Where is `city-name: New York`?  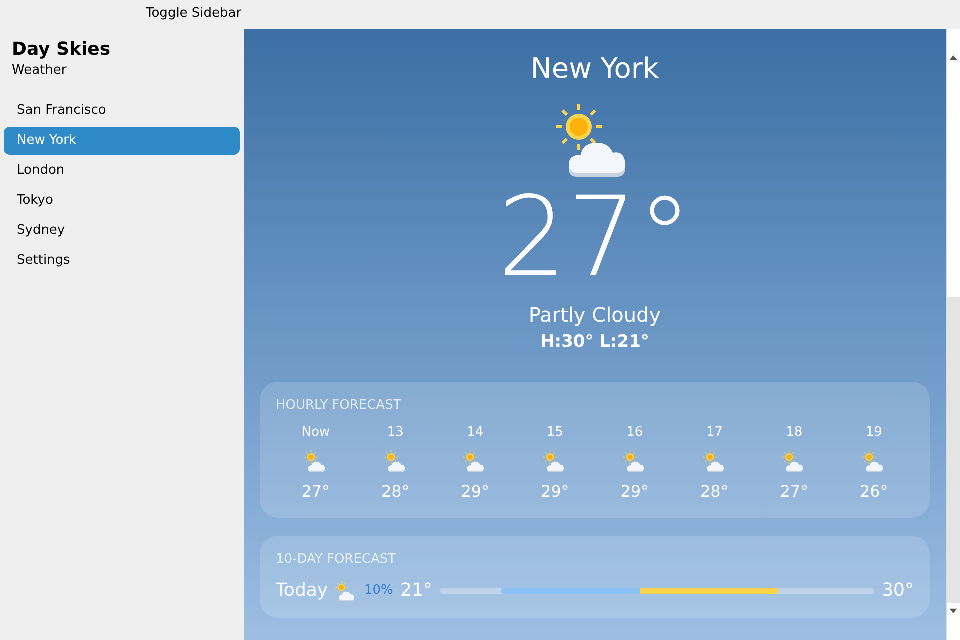
city-name: New York is located at coordinates (595, 69).